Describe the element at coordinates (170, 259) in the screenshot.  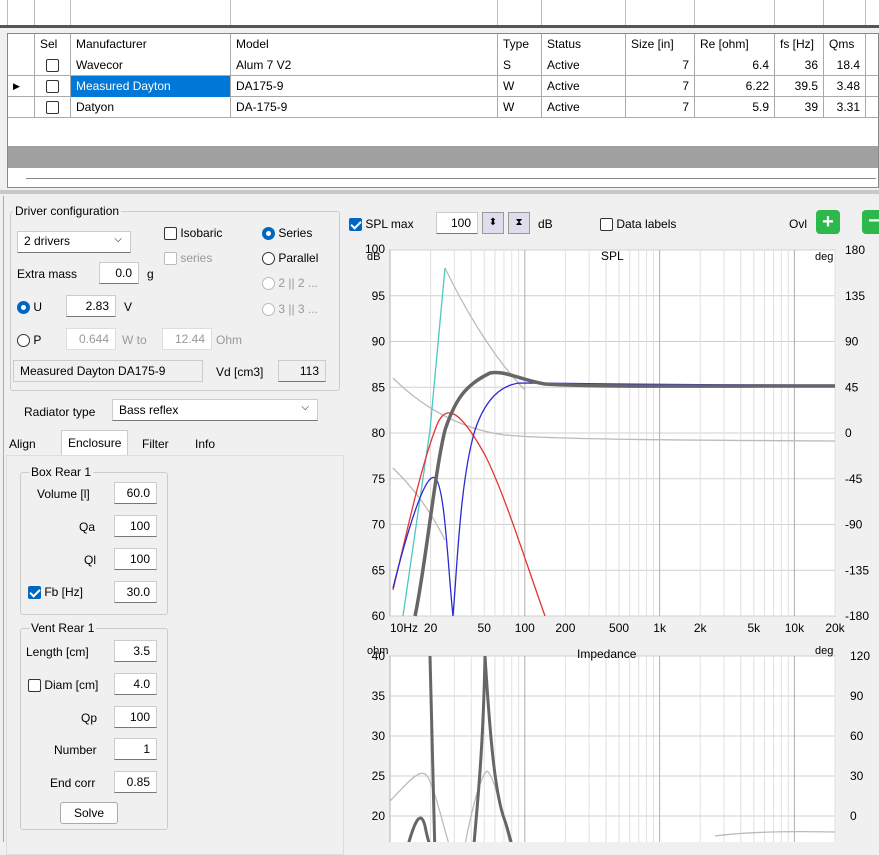
I see `series-checkbox` at that location.